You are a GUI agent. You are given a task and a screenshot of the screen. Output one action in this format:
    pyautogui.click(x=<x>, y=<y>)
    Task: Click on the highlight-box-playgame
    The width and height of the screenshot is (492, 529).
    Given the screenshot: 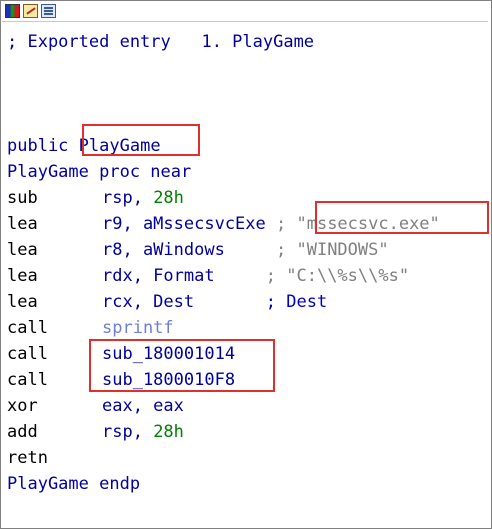 What is the action you would take?
    pyautogui.click(x=141, y=140)
    